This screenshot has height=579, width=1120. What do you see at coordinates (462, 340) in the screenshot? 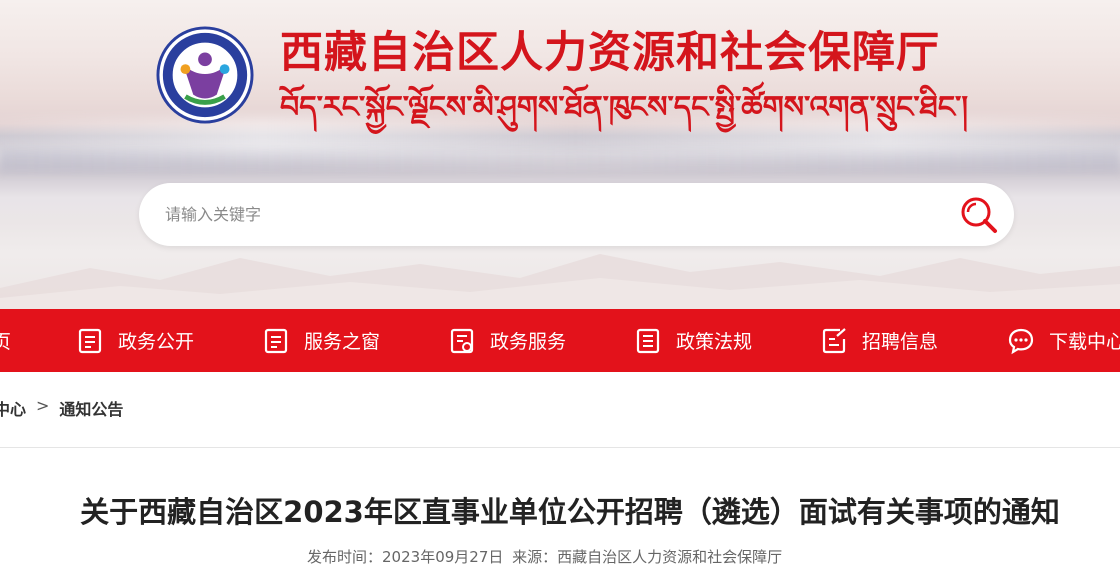
I see `checklist-icon` at bounding box center [462, 340].